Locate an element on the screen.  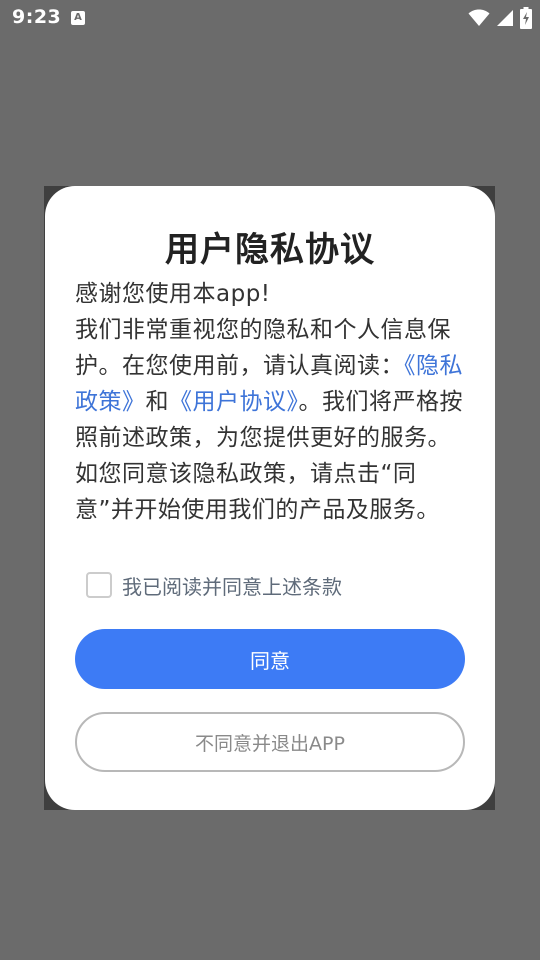
agree-terms-checkbox is located at coordinates (99, 585).